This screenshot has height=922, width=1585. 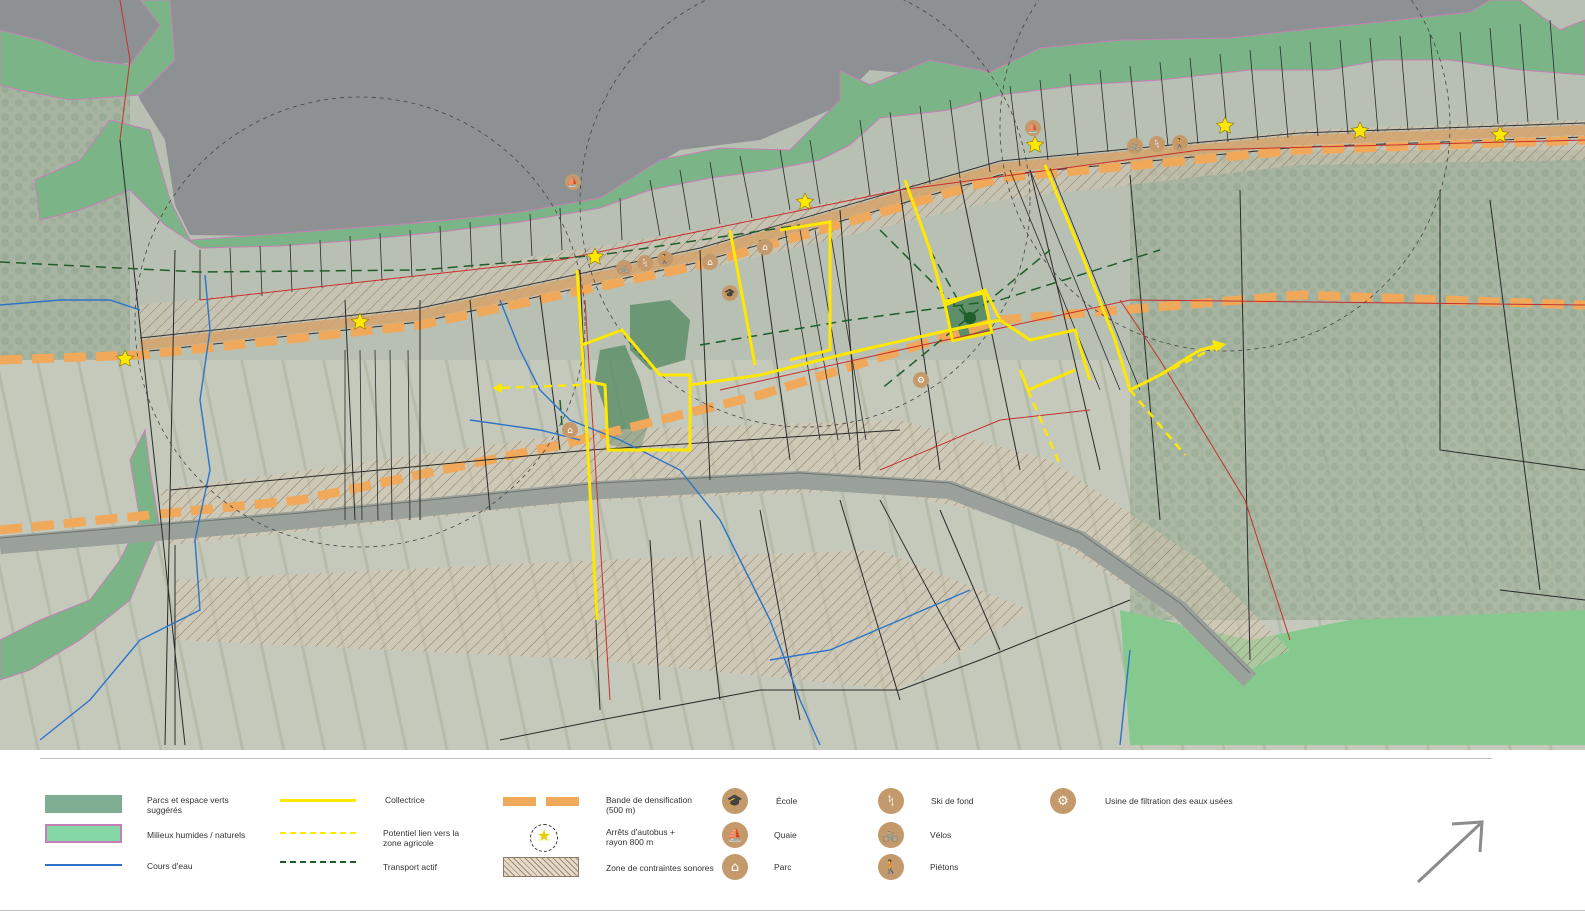 What do you see at coordinates (318, 800) in the screenshot?
I see `collector-swatch` at bounding box center [318, 800].